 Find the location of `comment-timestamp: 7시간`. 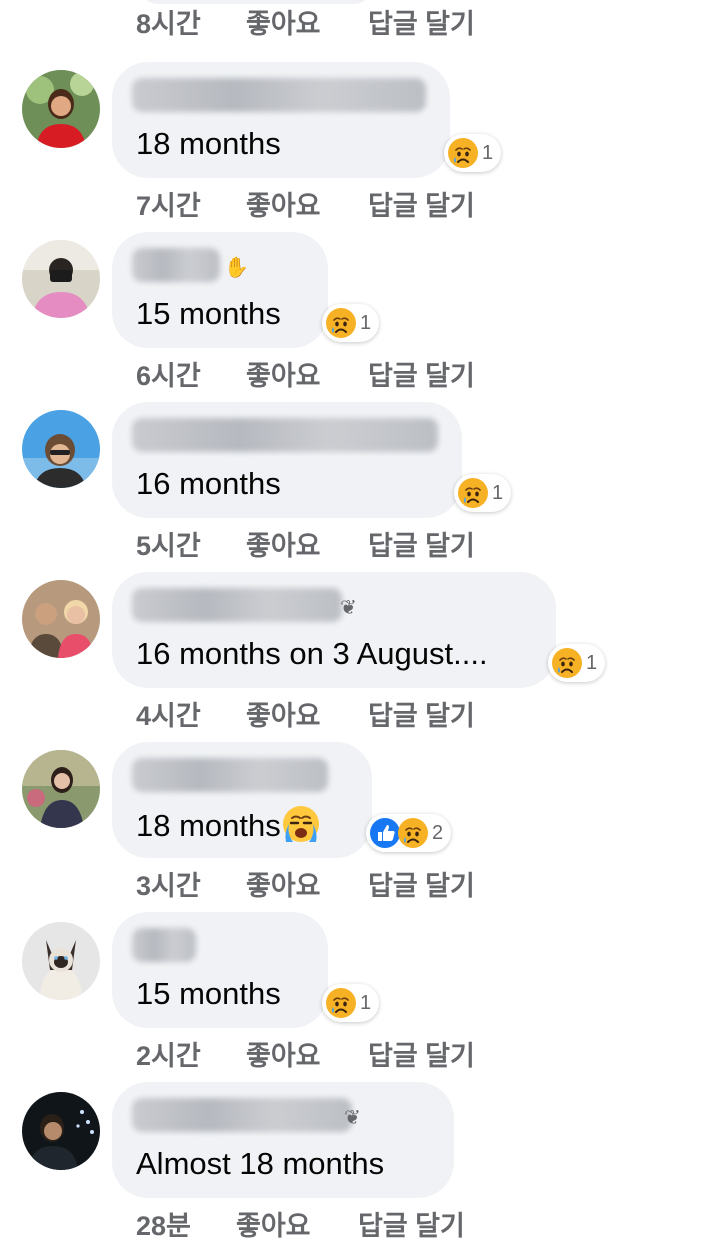

comment-timestamp: 7시간 is located at coordinates (168, 206).